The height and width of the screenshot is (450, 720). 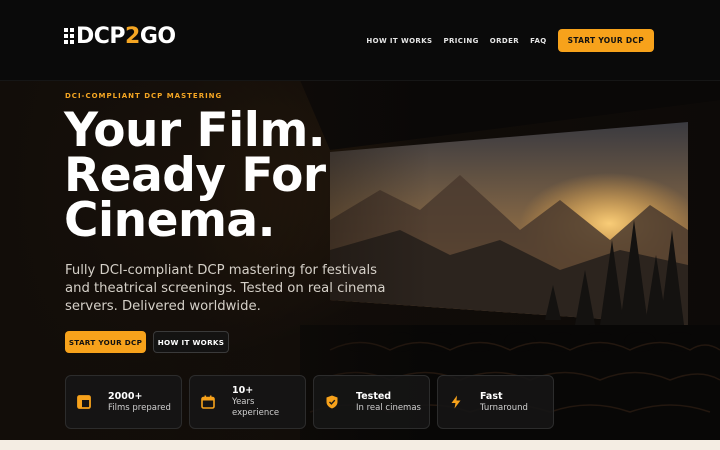 What do you see at coordinates (101, 36) in the screenshot?
I see `logo-text-dcp: DCP` at bounding box center [101, 36].